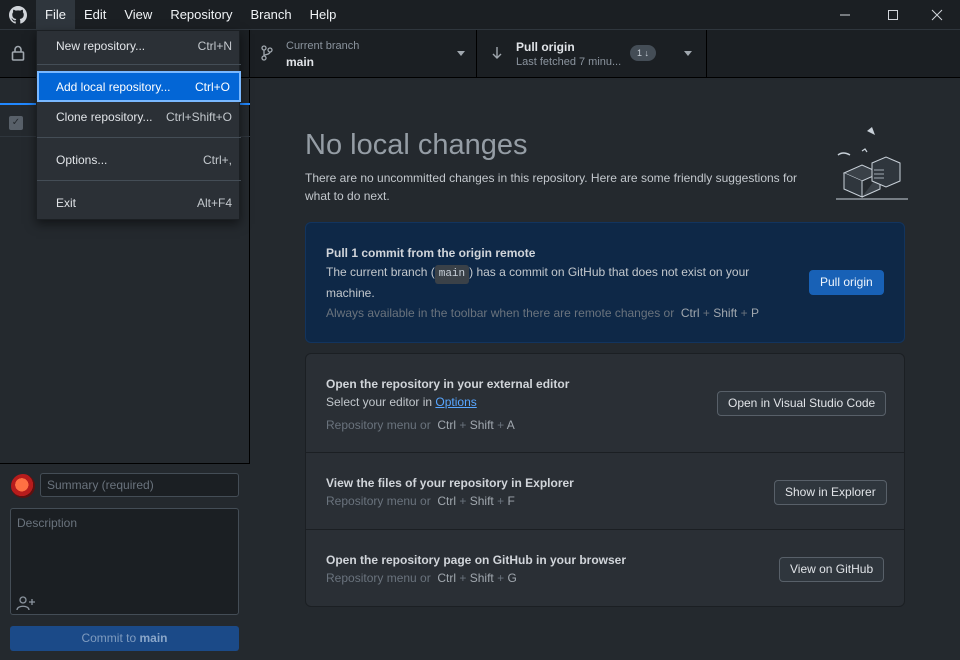  I want to click on github-hint-text: Repository menu or, so click(378, 578).